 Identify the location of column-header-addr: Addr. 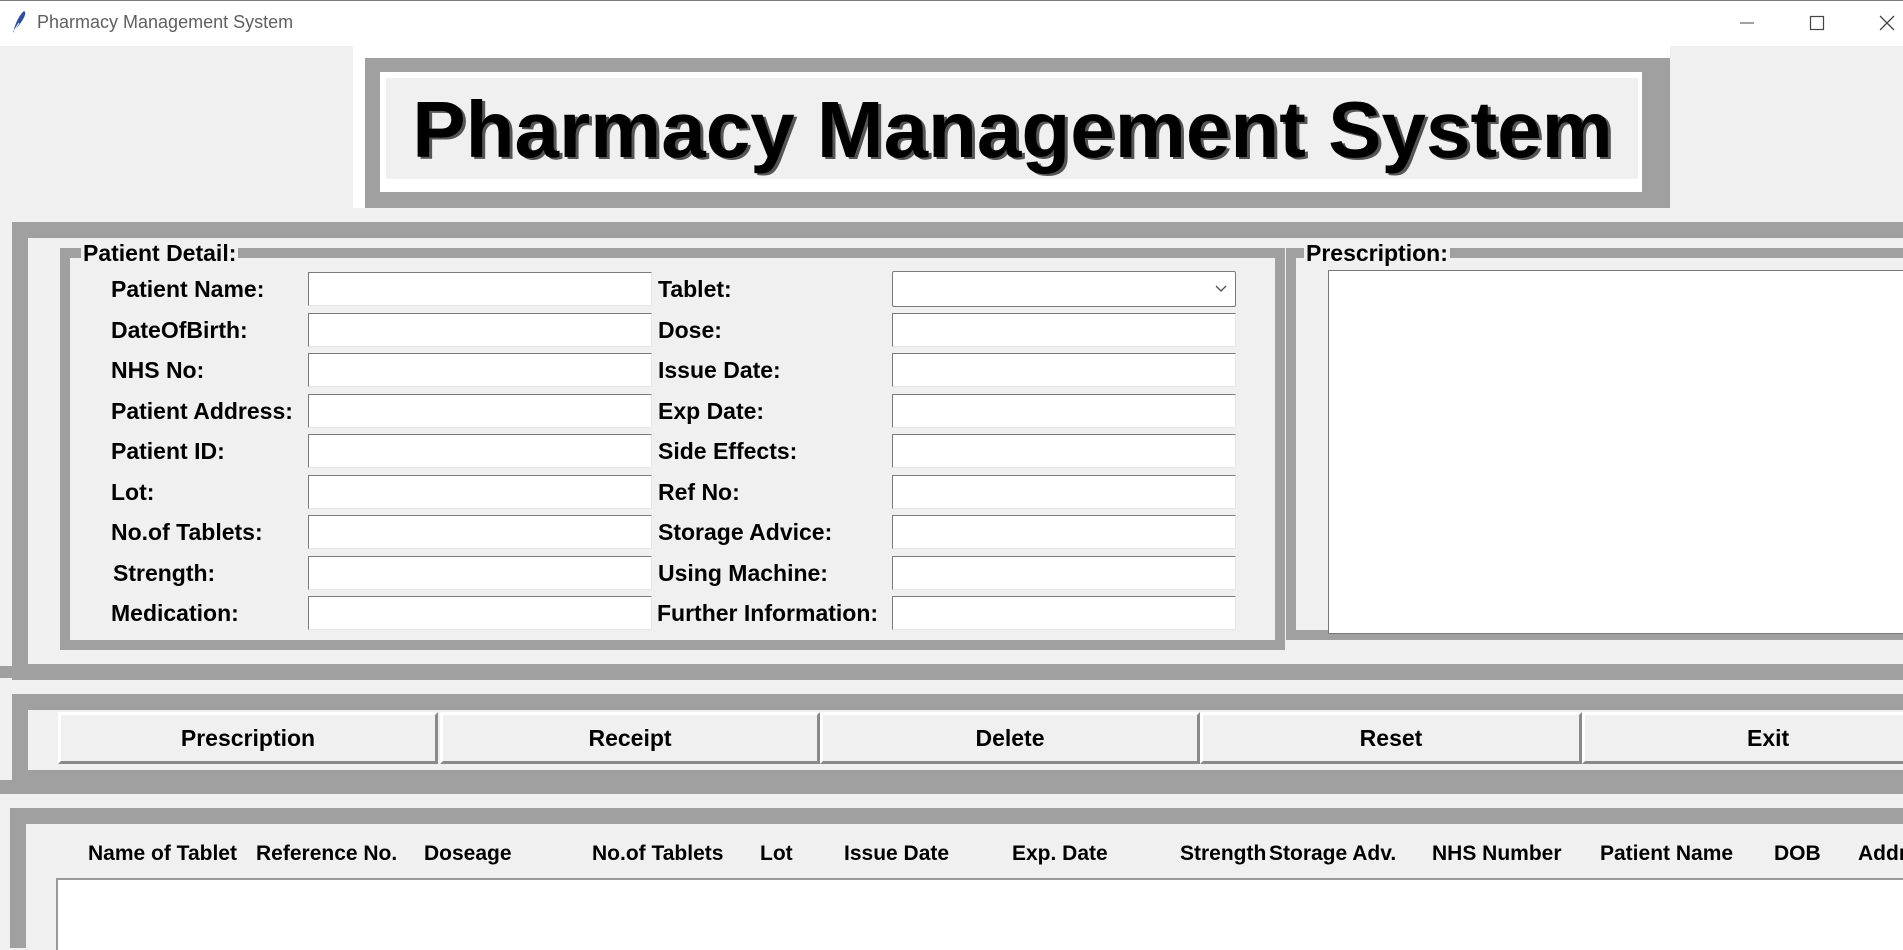
(1880, 854).